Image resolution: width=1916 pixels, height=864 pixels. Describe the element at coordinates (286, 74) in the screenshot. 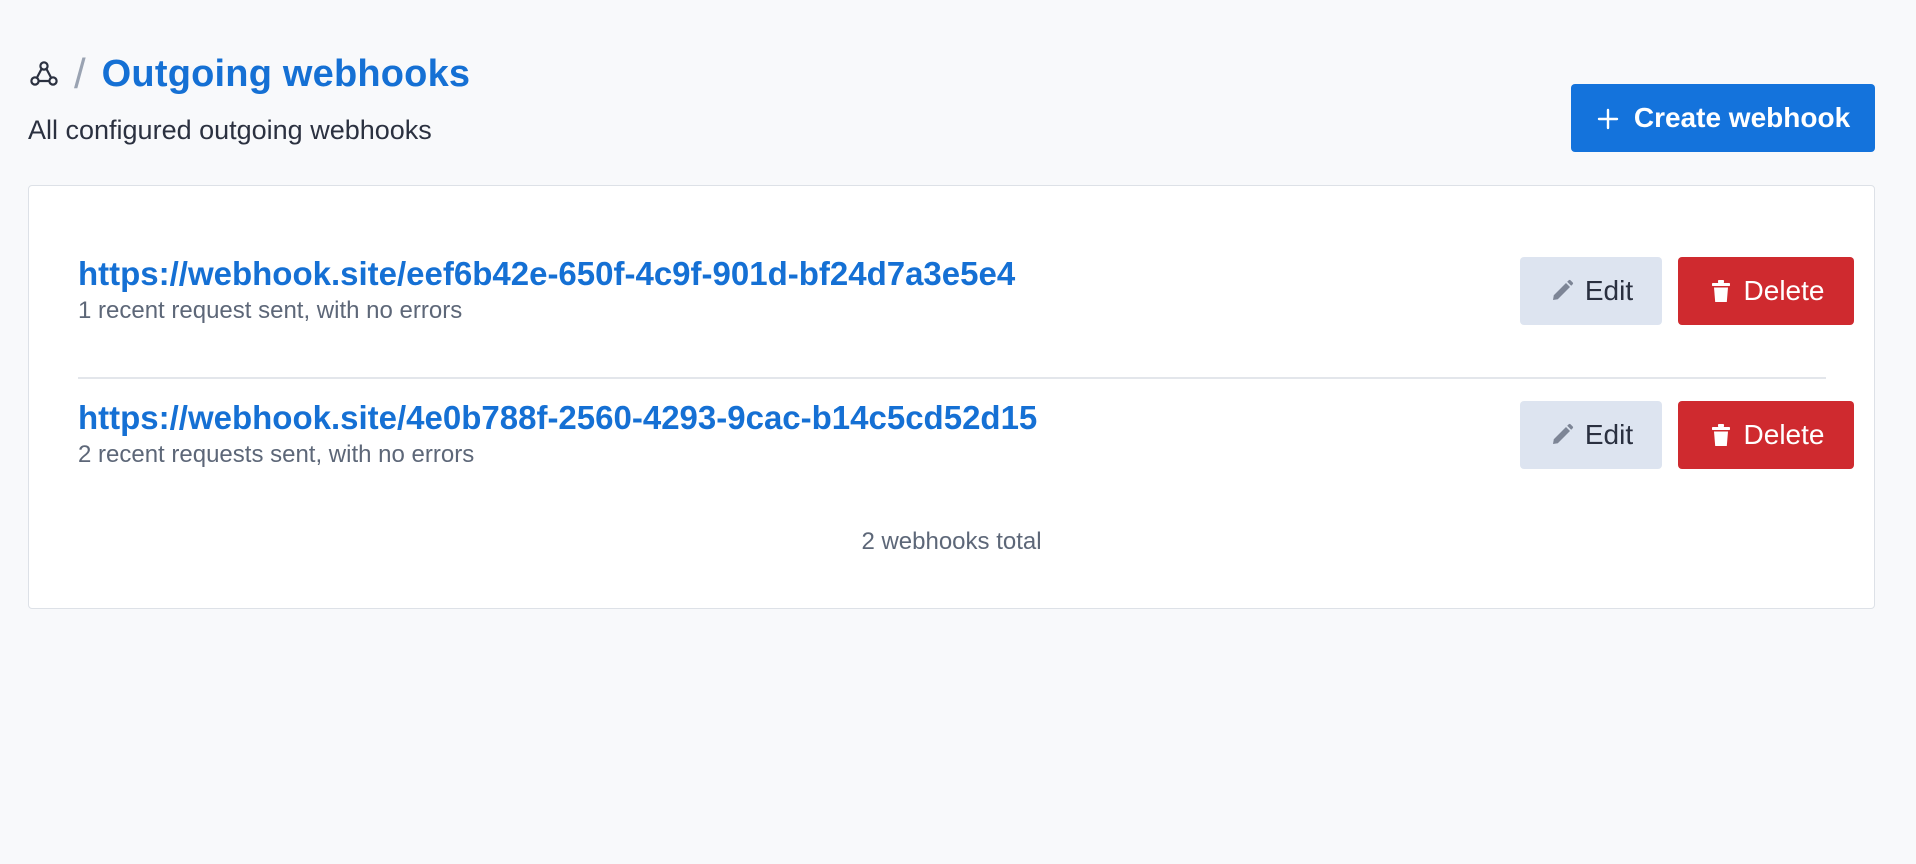

I see `page-title: Outgoing webhooks` at that location.